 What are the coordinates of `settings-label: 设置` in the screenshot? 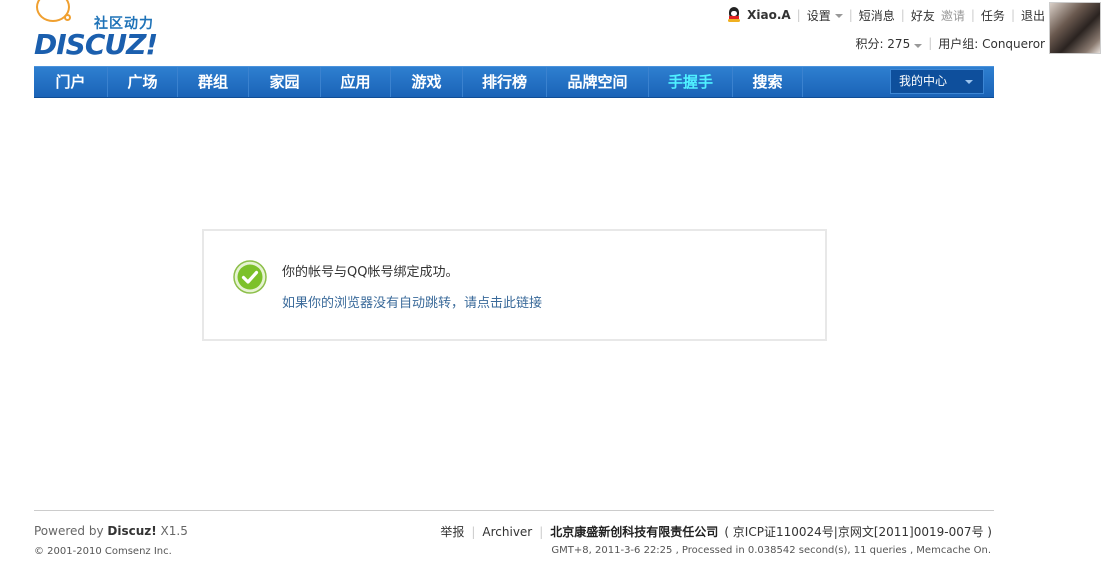 It's located at (818, 15).